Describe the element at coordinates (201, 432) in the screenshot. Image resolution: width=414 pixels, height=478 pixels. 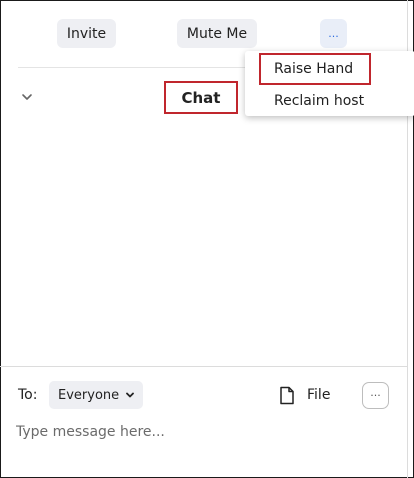
I see `message-input` at that location.